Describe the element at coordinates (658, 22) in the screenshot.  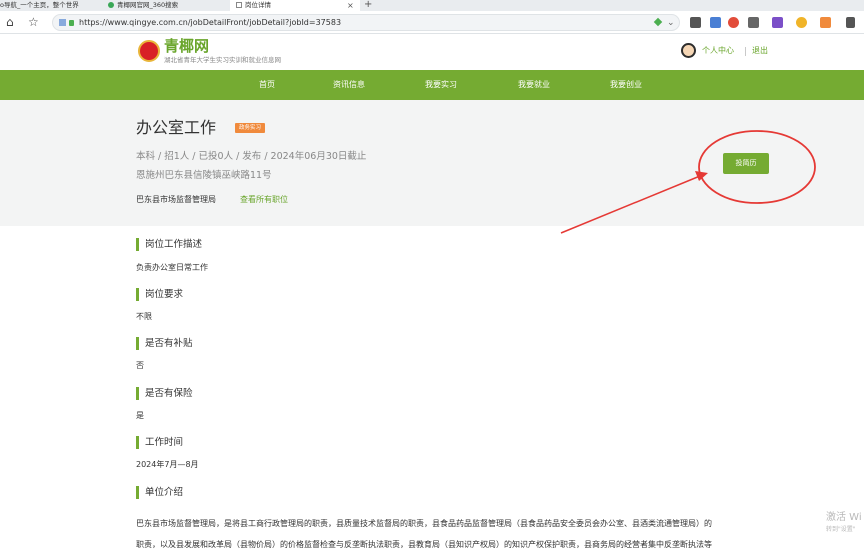
I see `lightning-icon` at that location.